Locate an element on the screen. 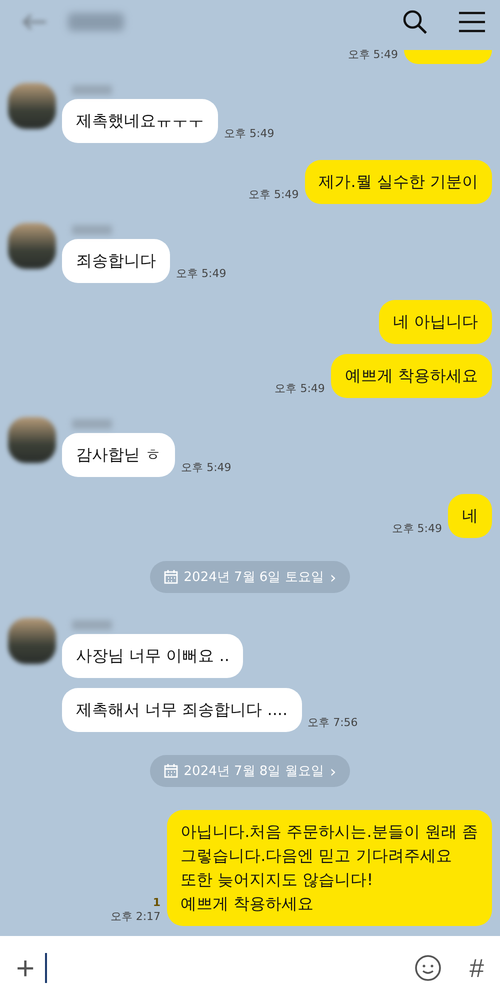 The height and width of the screenshot is (1000, 500). smiley-icon is located at coordinates (428, 968).